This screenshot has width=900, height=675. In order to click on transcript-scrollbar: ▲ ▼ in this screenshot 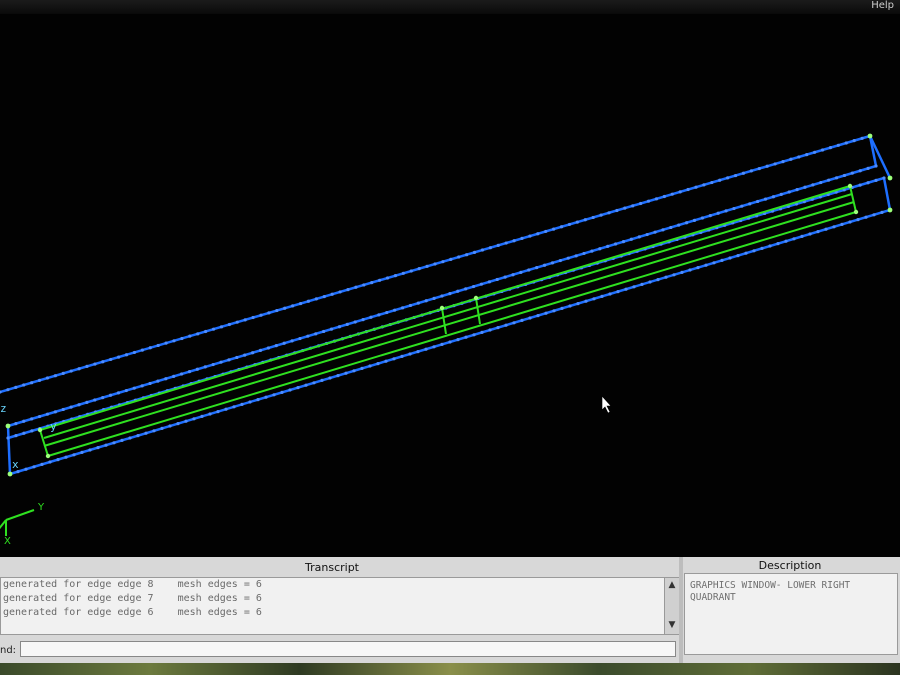, I will do `click(672, 606)`.